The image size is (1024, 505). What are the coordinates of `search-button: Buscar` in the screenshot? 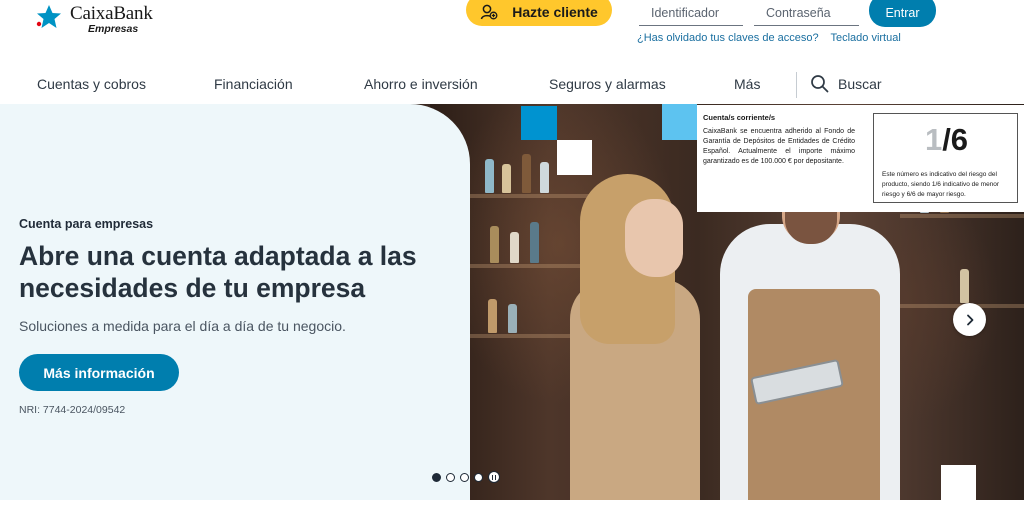 It's located at (846, 83).